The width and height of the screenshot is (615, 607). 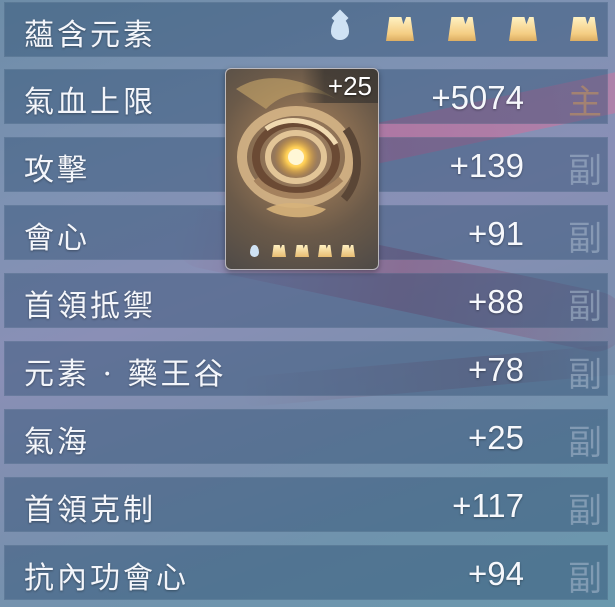 What do you see at coordinates (496, 301) in the screenshot?
I see `stat-value: +88` at bounding box center [496, 301].